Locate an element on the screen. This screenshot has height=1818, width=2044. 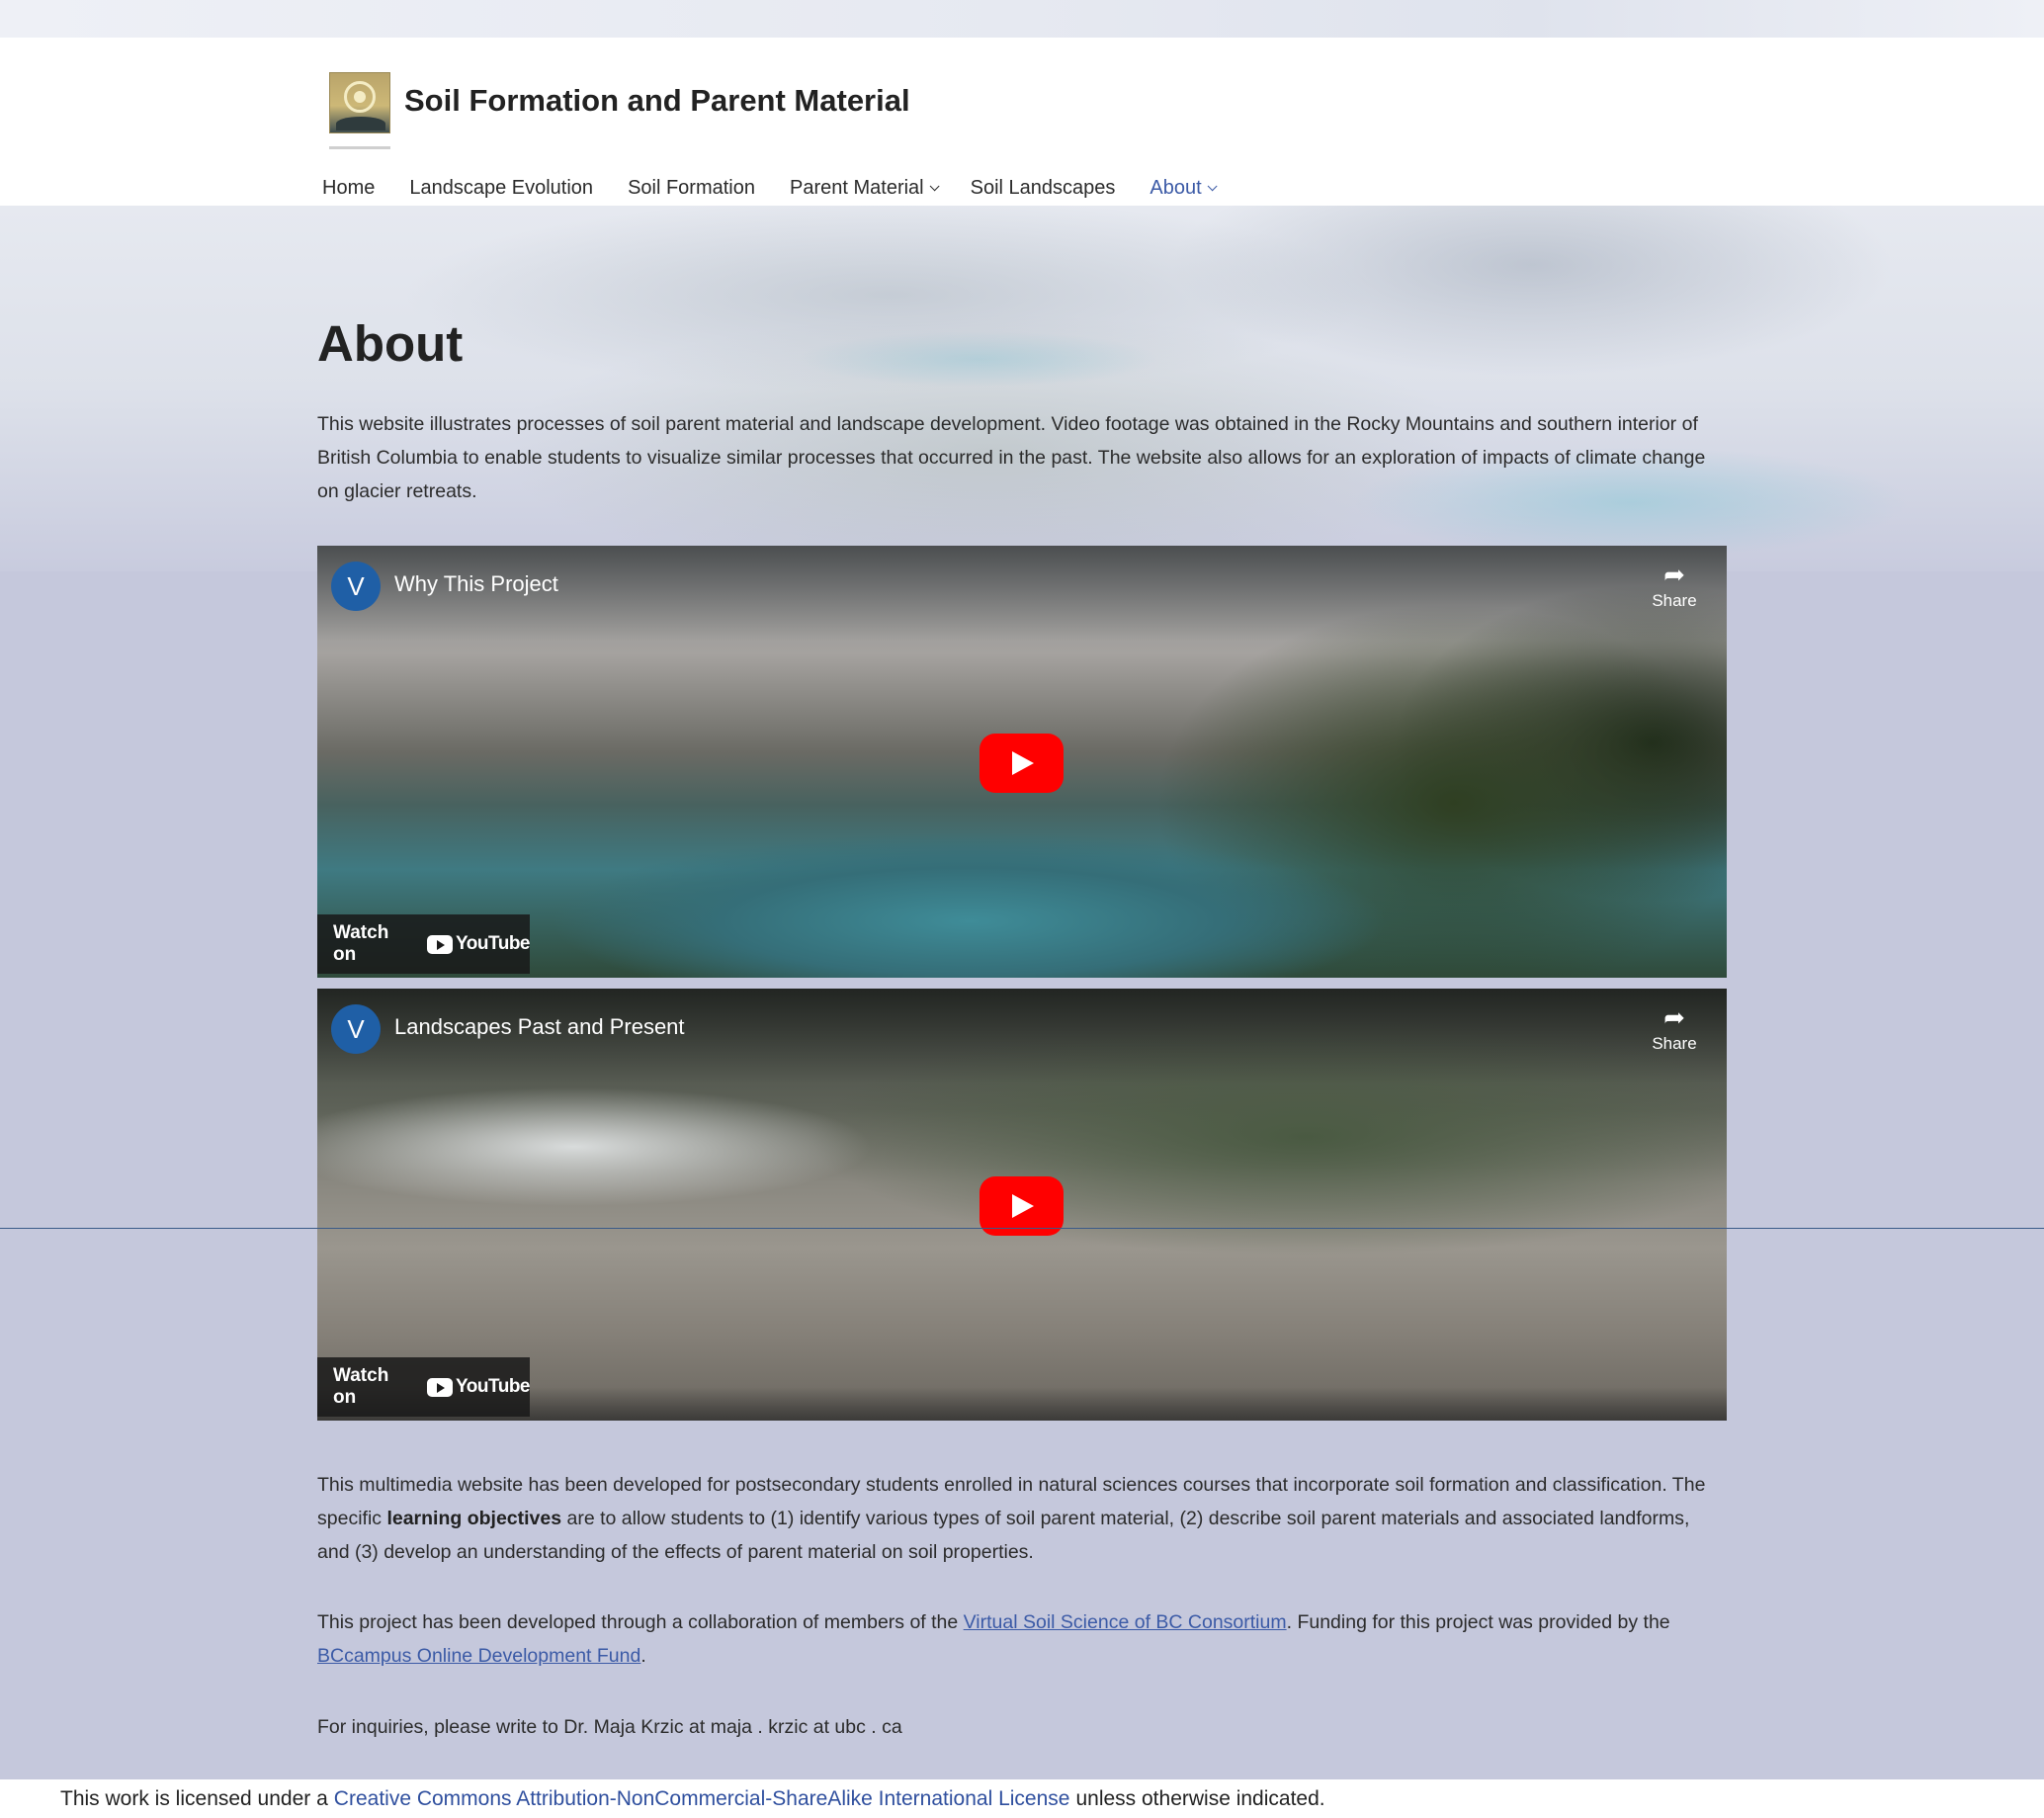
nav-item-home: Home is located at coordinates (348, 189).